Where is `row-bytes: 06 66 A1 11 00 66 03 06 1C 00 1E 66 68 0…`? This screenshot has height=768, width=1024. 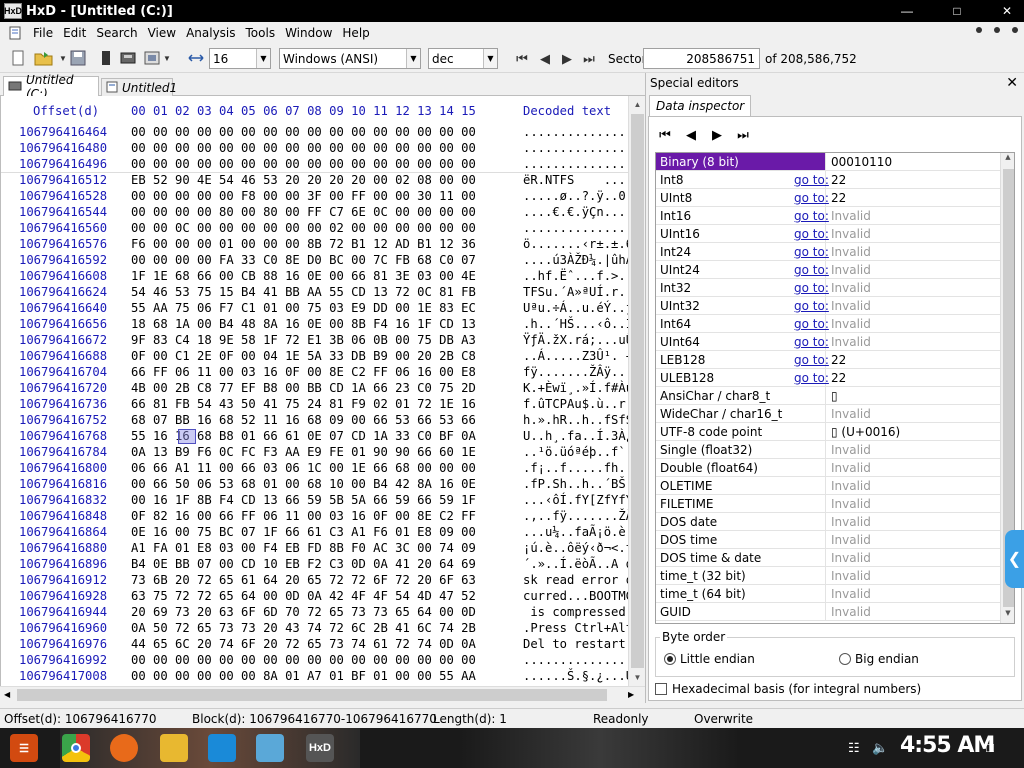
row-bytes: 06 66 A1 11 00 66 03 06 1C 00 1E 66 68 0… is located at coordinates (303, 468).